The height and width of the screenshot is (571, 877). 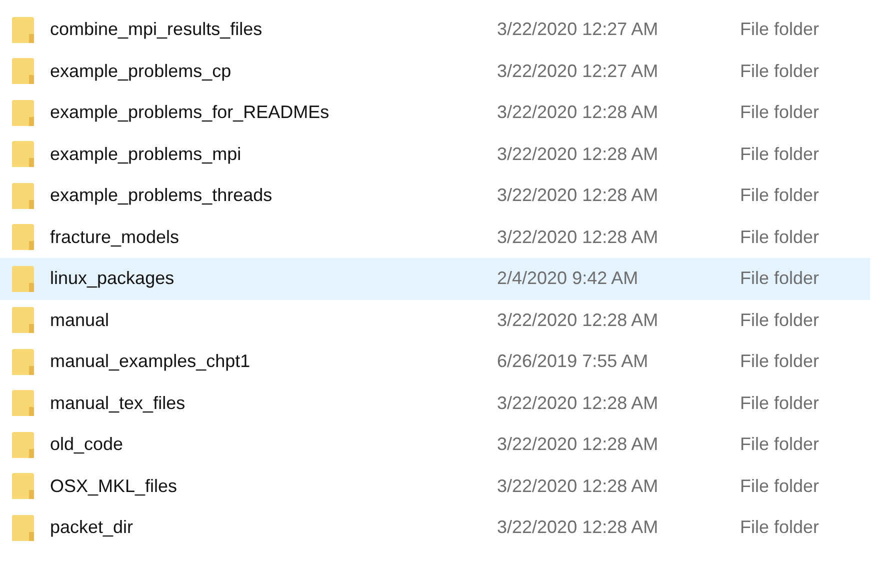 I want to click on file-name: manual, so click(x=80, y=320).